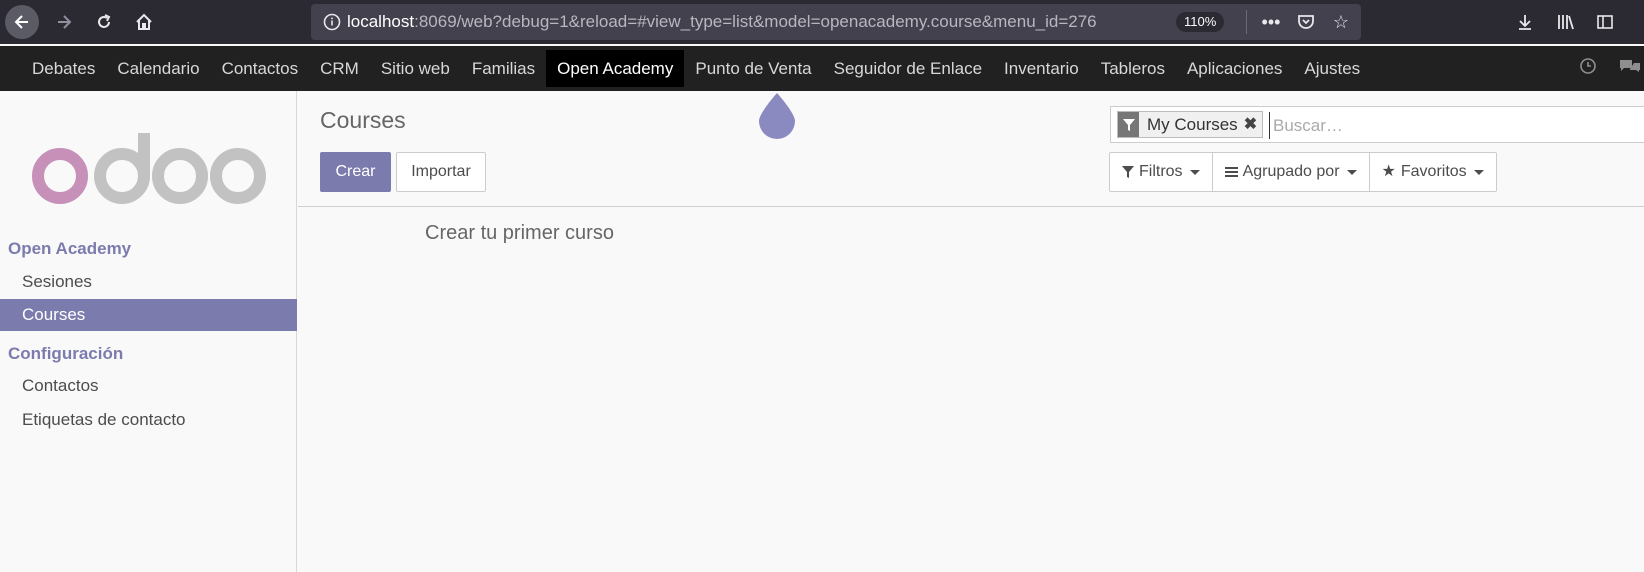 Image resolution: width=1644 pixels, height=572 pixels. What do you see at coordinates (415, 68) in the screenshot?
I see `menu-sitio-web: Sitio web` at bounding box center [415, 68].